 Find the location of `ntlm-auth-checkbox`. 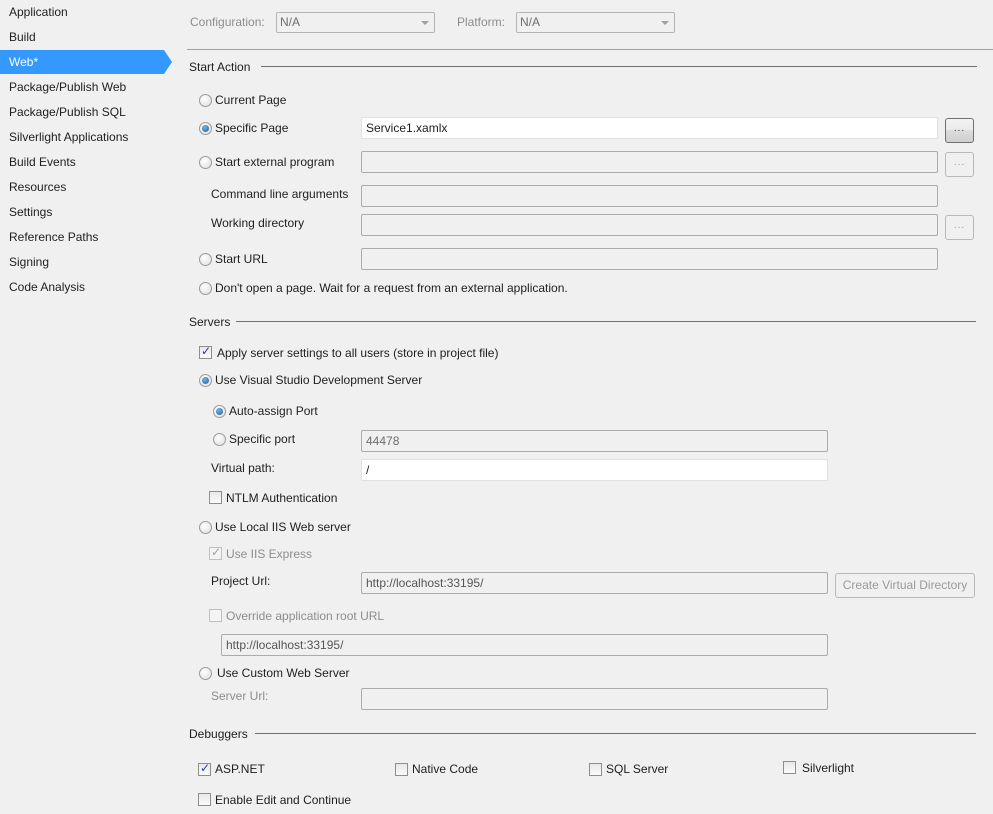

ntlm-auth-checkbox is located at coordinates (215, 497).